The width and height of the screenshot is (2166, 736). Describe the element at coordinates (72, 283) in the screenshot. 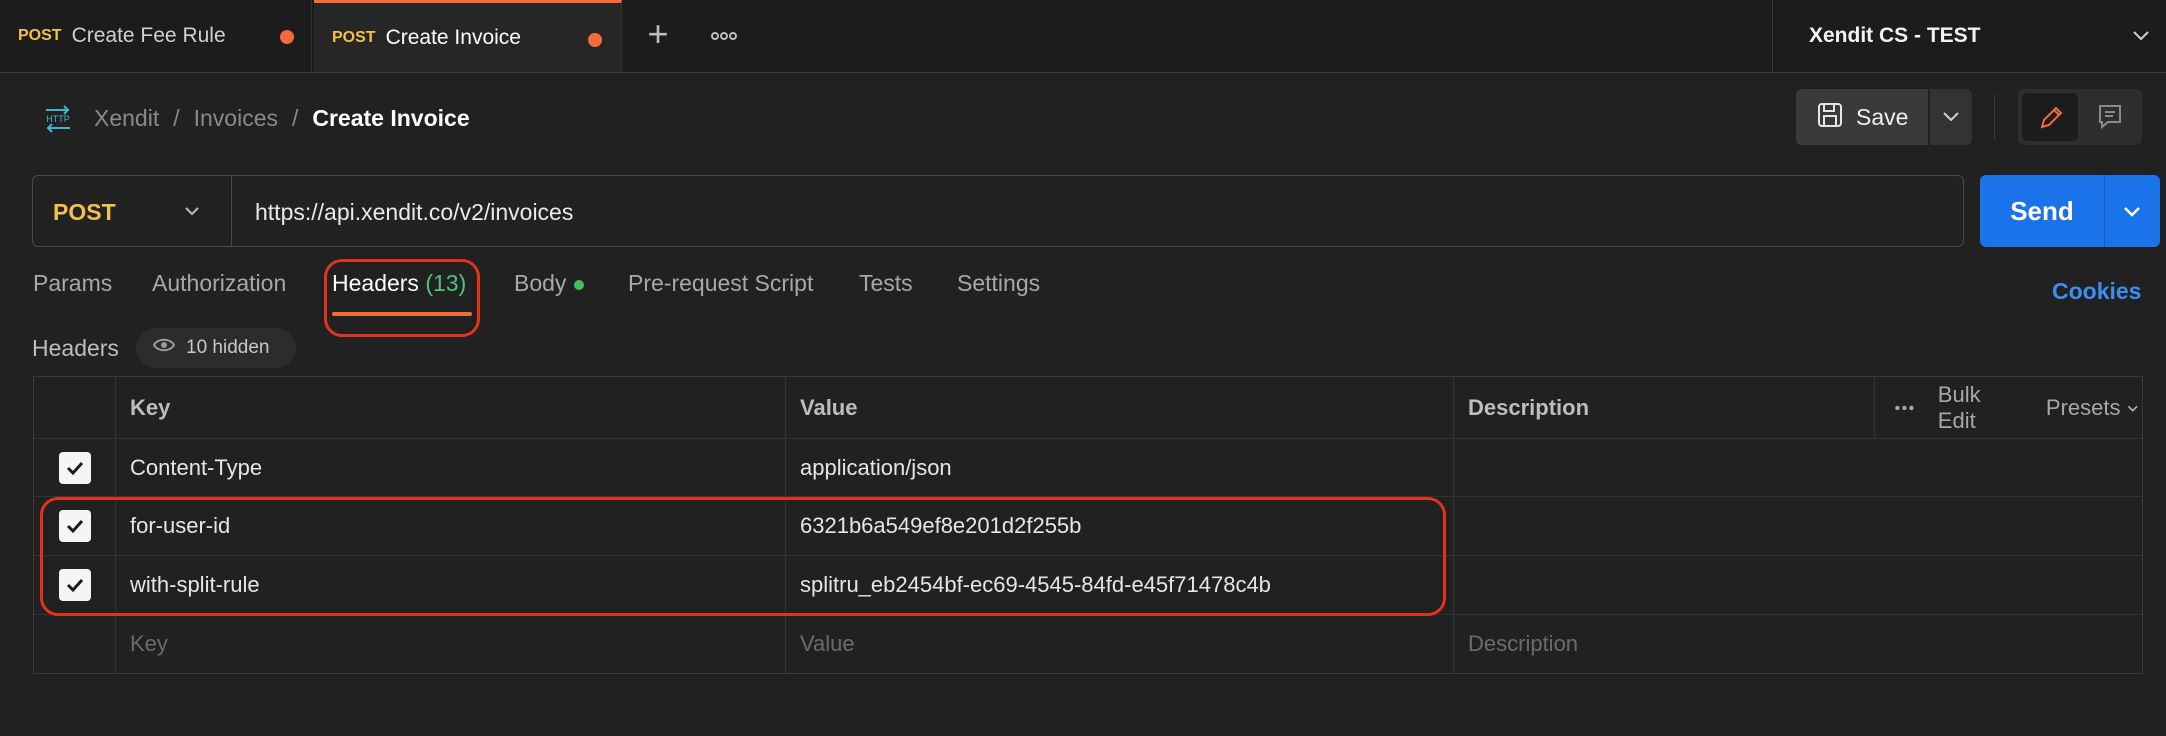

I see `tab-params: Params` at that location.